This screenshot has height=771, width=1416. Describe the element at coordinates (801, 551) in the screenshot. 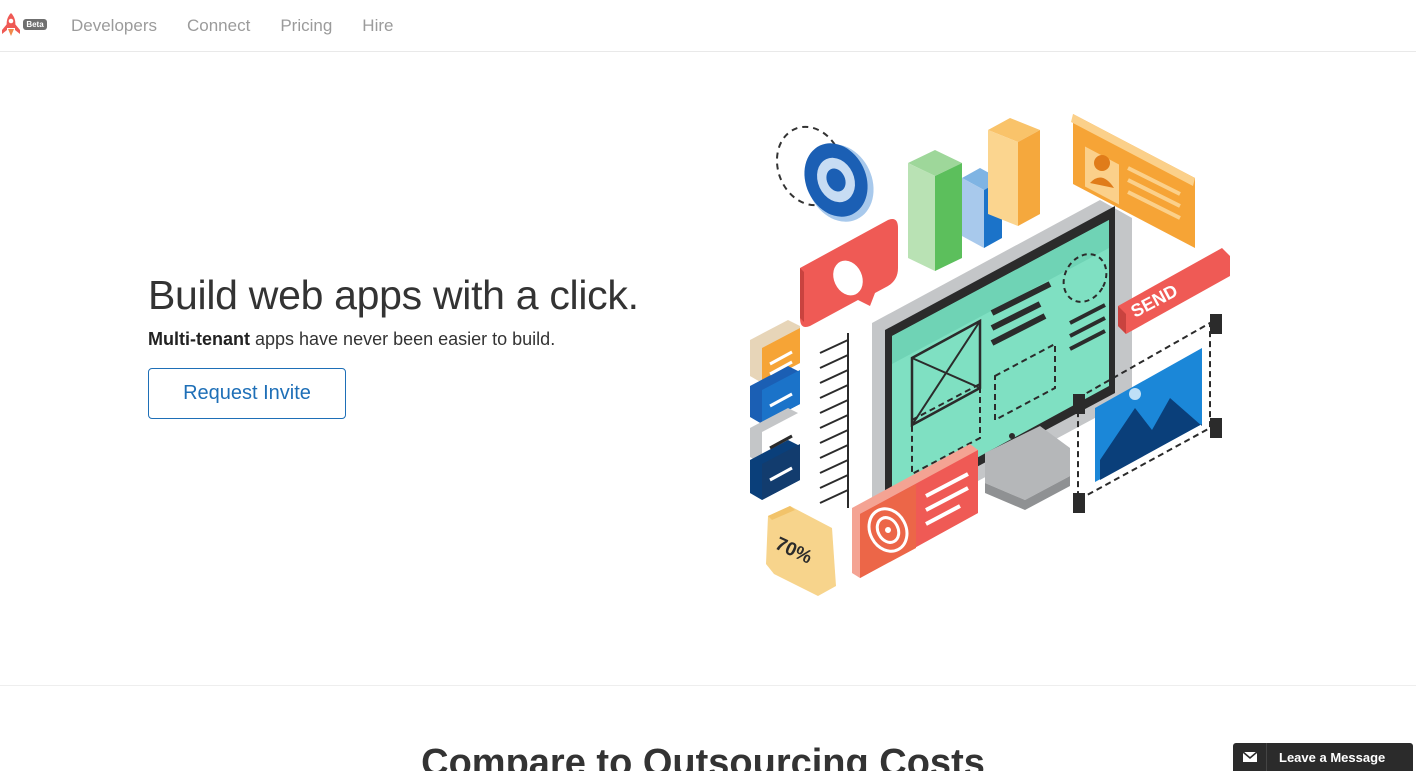

I see `percent-tile: 70%` at that location.